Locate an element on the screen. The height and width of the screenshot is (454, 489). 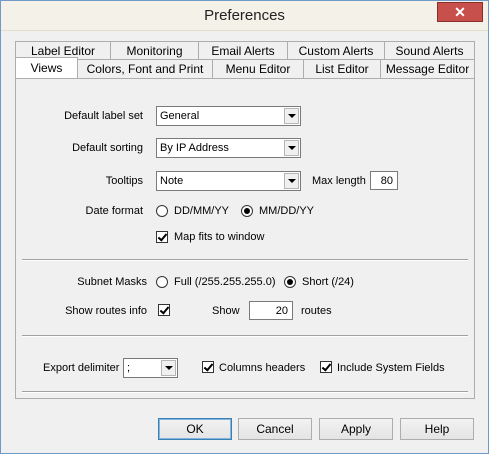
close-icon: ✕ is located at coordinates (460, 11).